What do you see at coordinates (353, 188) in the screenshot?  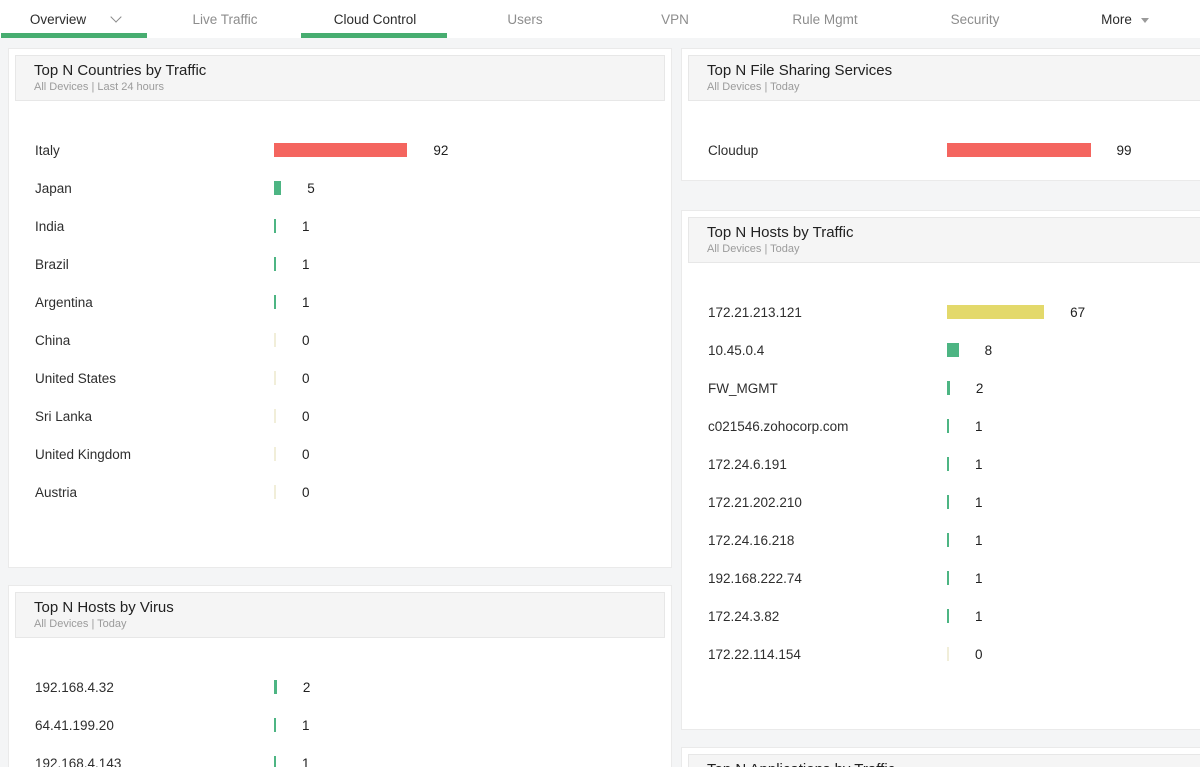 I see `chart-row: Japan 5` at bounding box center [353, 188].